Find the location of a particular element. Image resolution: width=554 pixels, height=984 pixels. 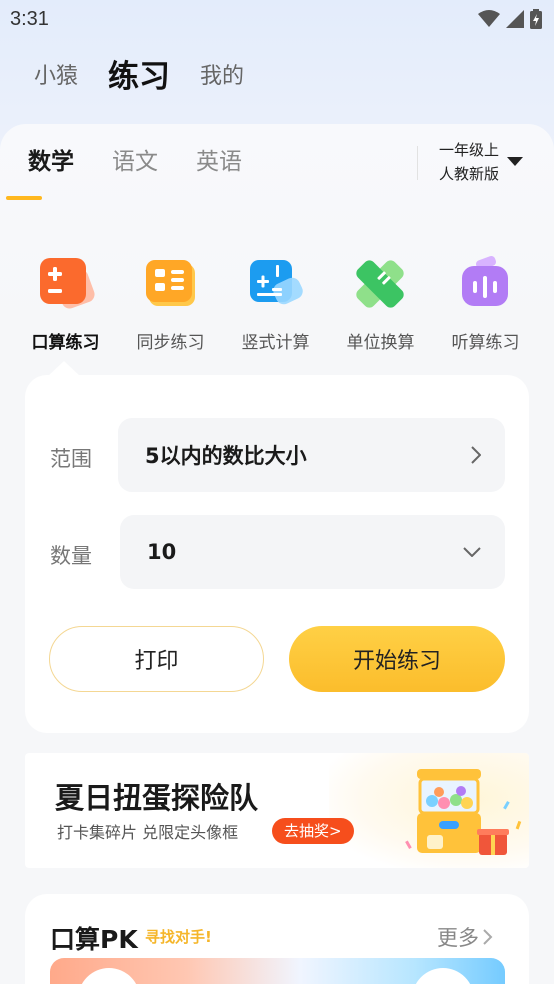

more-link: 更多 is located at coordinates (465, 937).